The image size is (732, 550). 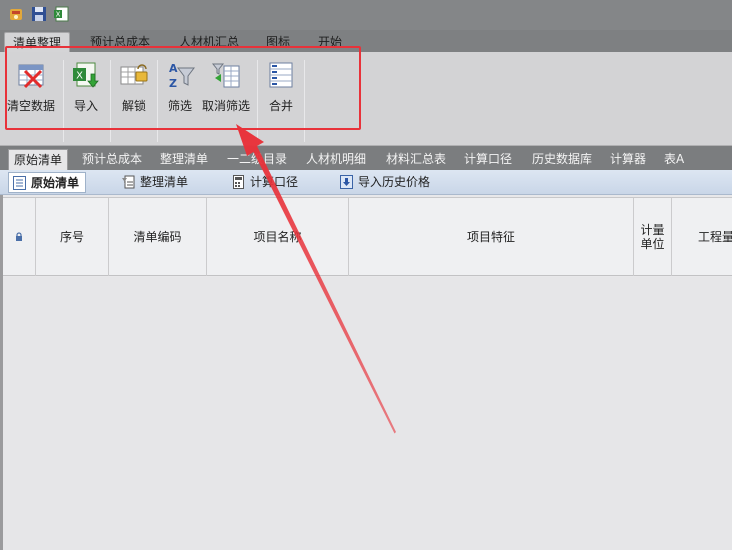 I want to click on sheet-tab-yuanshi: 原始清单, so click(x=38, y=159).